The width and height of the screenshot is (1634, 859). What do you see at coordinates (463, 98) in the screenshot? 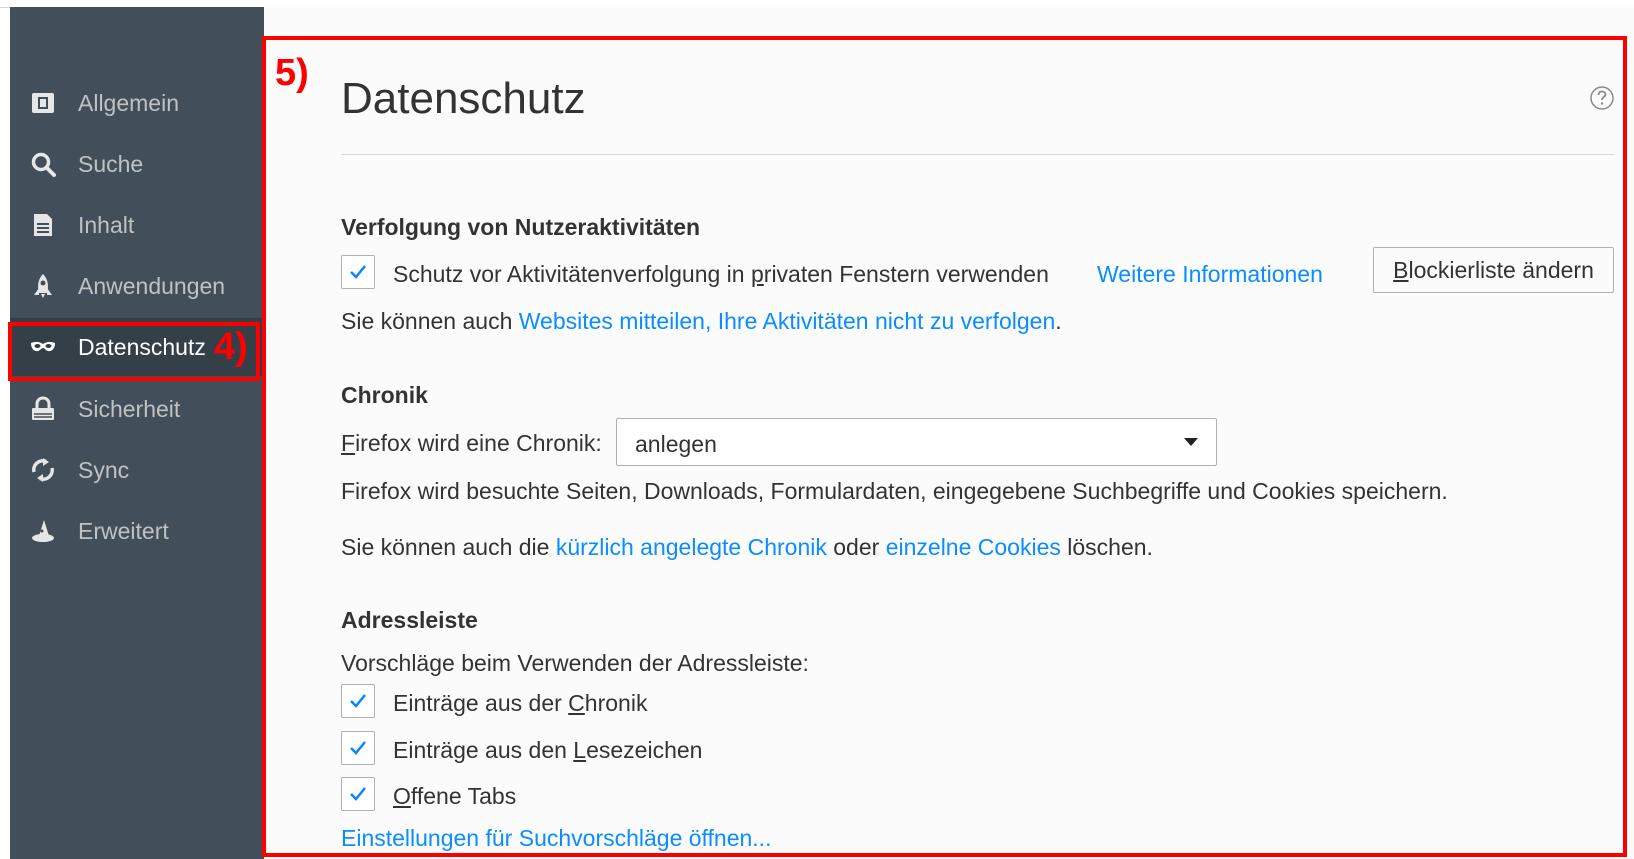
I see `page-title: Datenschutz` at bounding box center [463, 98].